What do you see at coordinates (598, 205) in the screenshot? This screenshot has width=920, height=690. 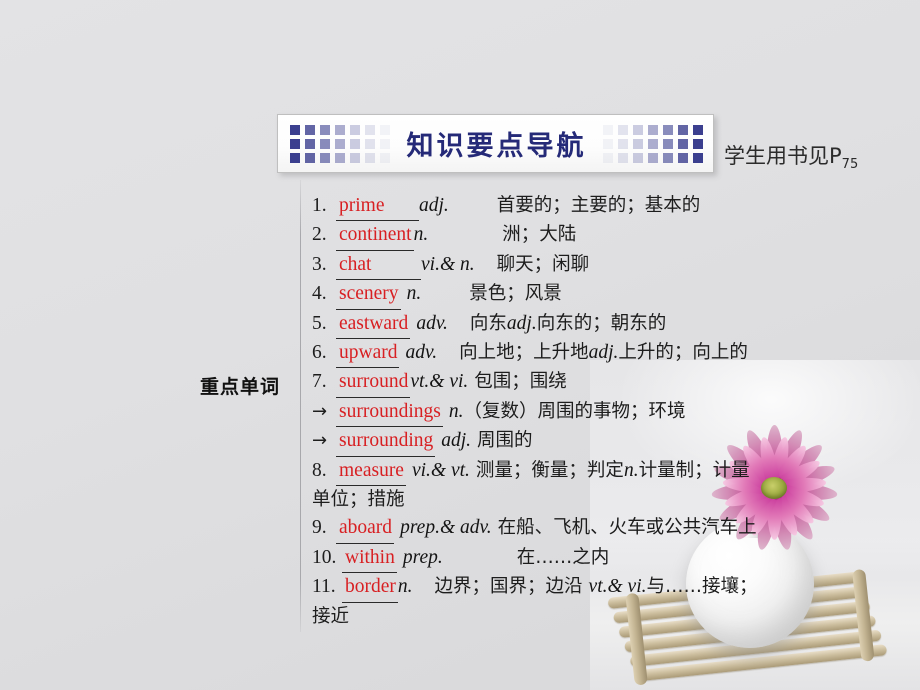 I see `entry-meaning: 首要的；主要的；基本的` at bounding box center [598, 205].